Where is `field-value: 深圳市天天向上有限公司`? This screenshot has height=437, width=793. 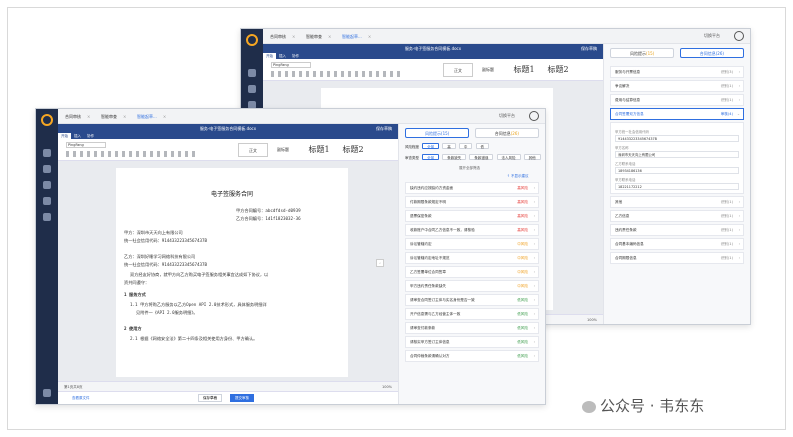 field-value: 深圳市天天向上有限公司 is located at coordinates (677, 154).